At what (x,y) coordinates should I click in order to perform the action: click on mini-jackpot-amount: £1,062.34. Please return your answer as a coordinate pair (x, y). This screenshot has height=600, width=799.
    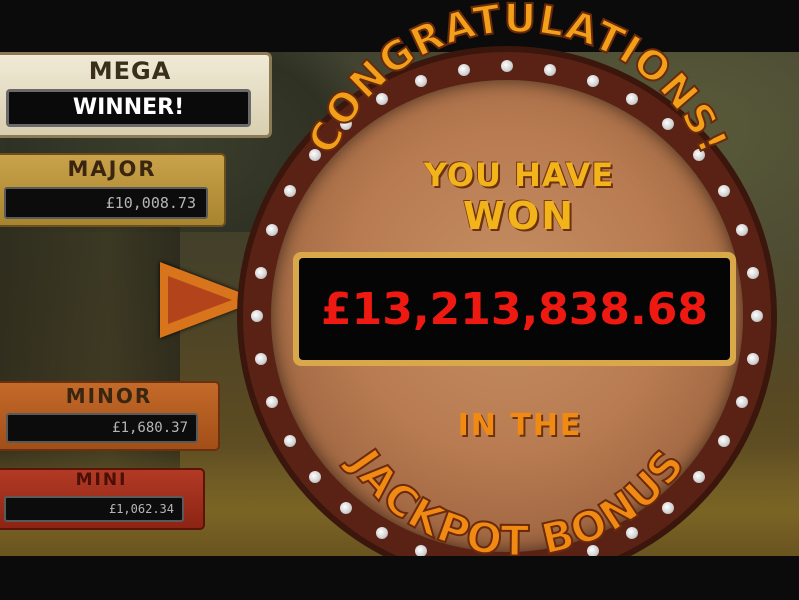
    Looking at the image, I should click on (94, 509).